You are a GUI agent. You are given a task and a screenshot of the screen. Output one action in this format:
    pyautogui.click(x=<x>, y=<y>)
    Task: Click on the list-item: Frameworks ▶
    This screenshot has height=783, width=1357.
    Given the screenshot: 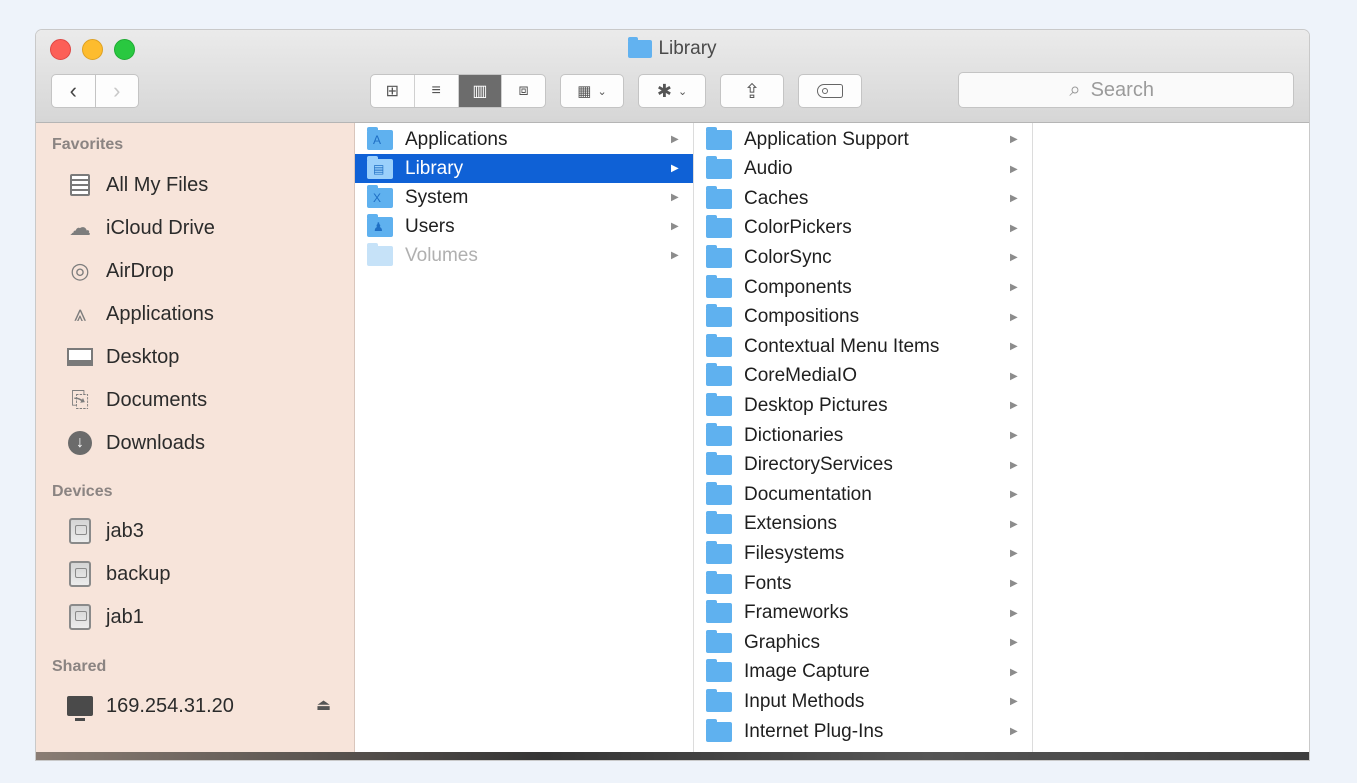 What is the action you would take?
    pyautogui.click(x=863, y=613)
    